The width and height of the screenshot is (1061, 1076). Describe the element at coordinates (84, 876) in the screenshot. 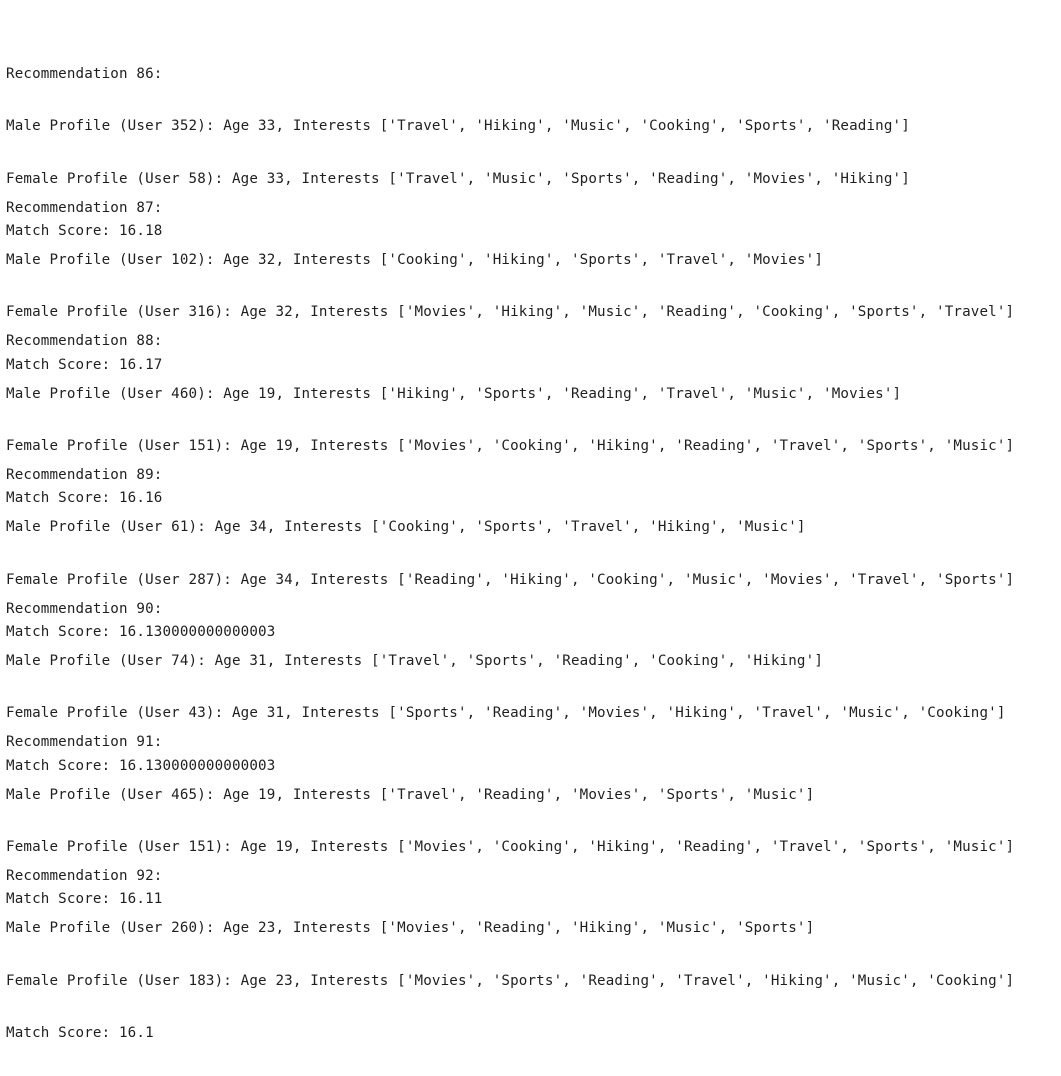

I see `recommendation-header: Recommendation 92:` at that location.